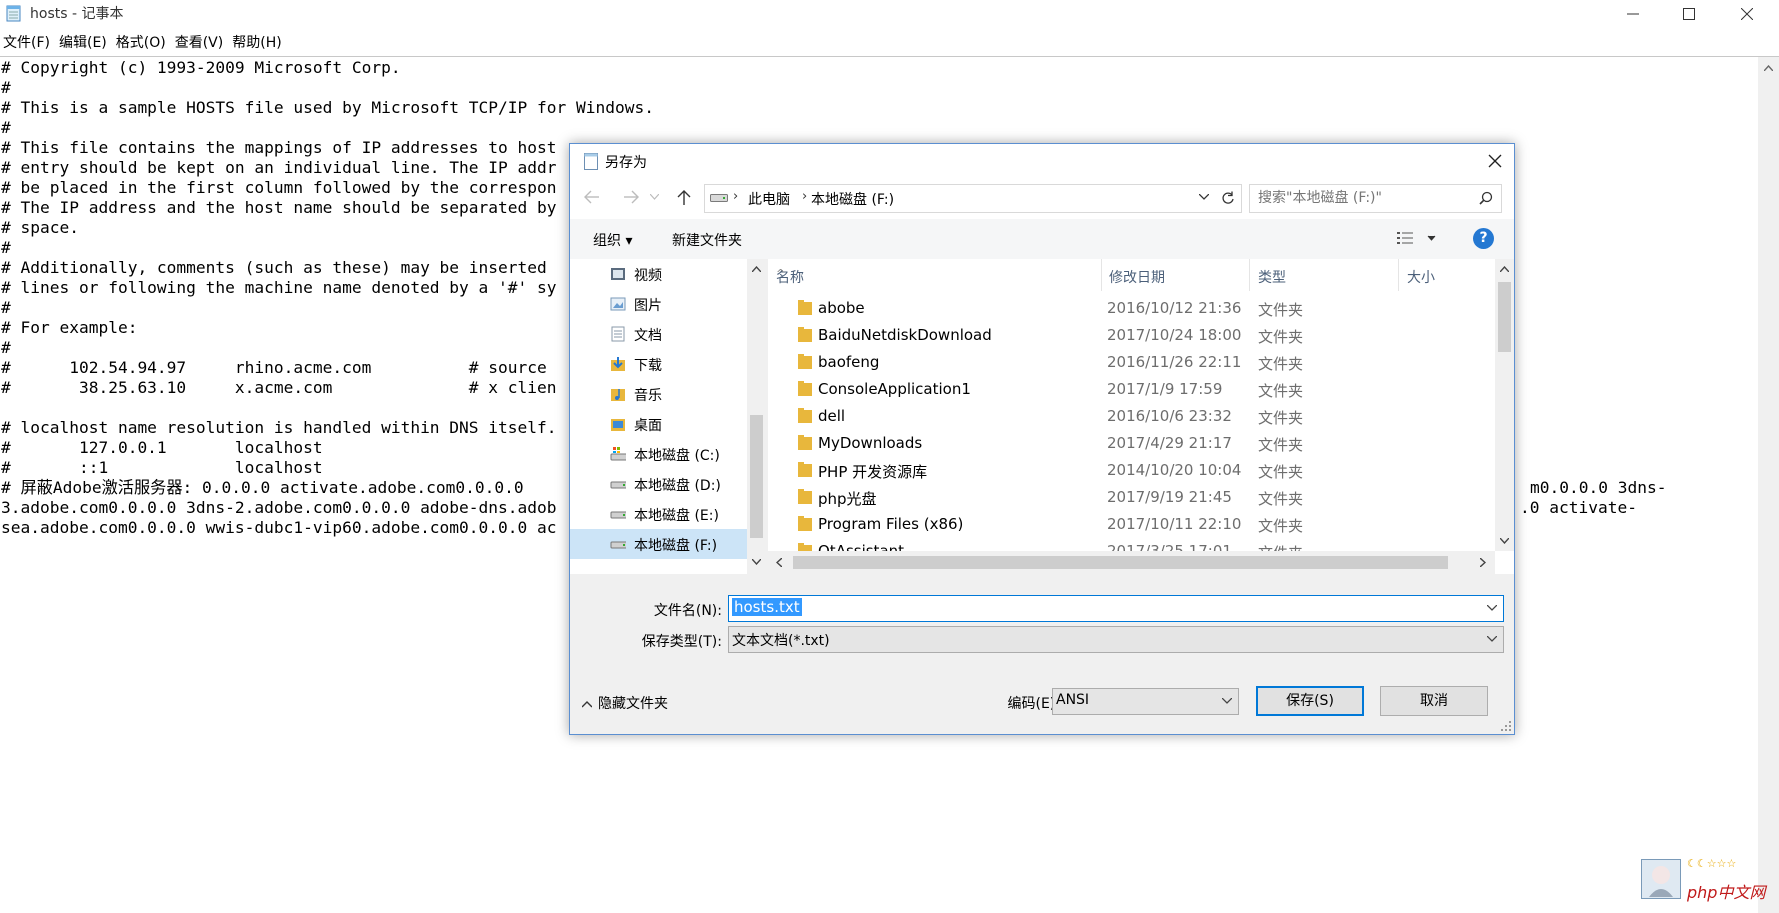 The image size is (1779, 913). I want to click on nav-item-drive-e: 本地磁盘 (E:), so click(658, 514).